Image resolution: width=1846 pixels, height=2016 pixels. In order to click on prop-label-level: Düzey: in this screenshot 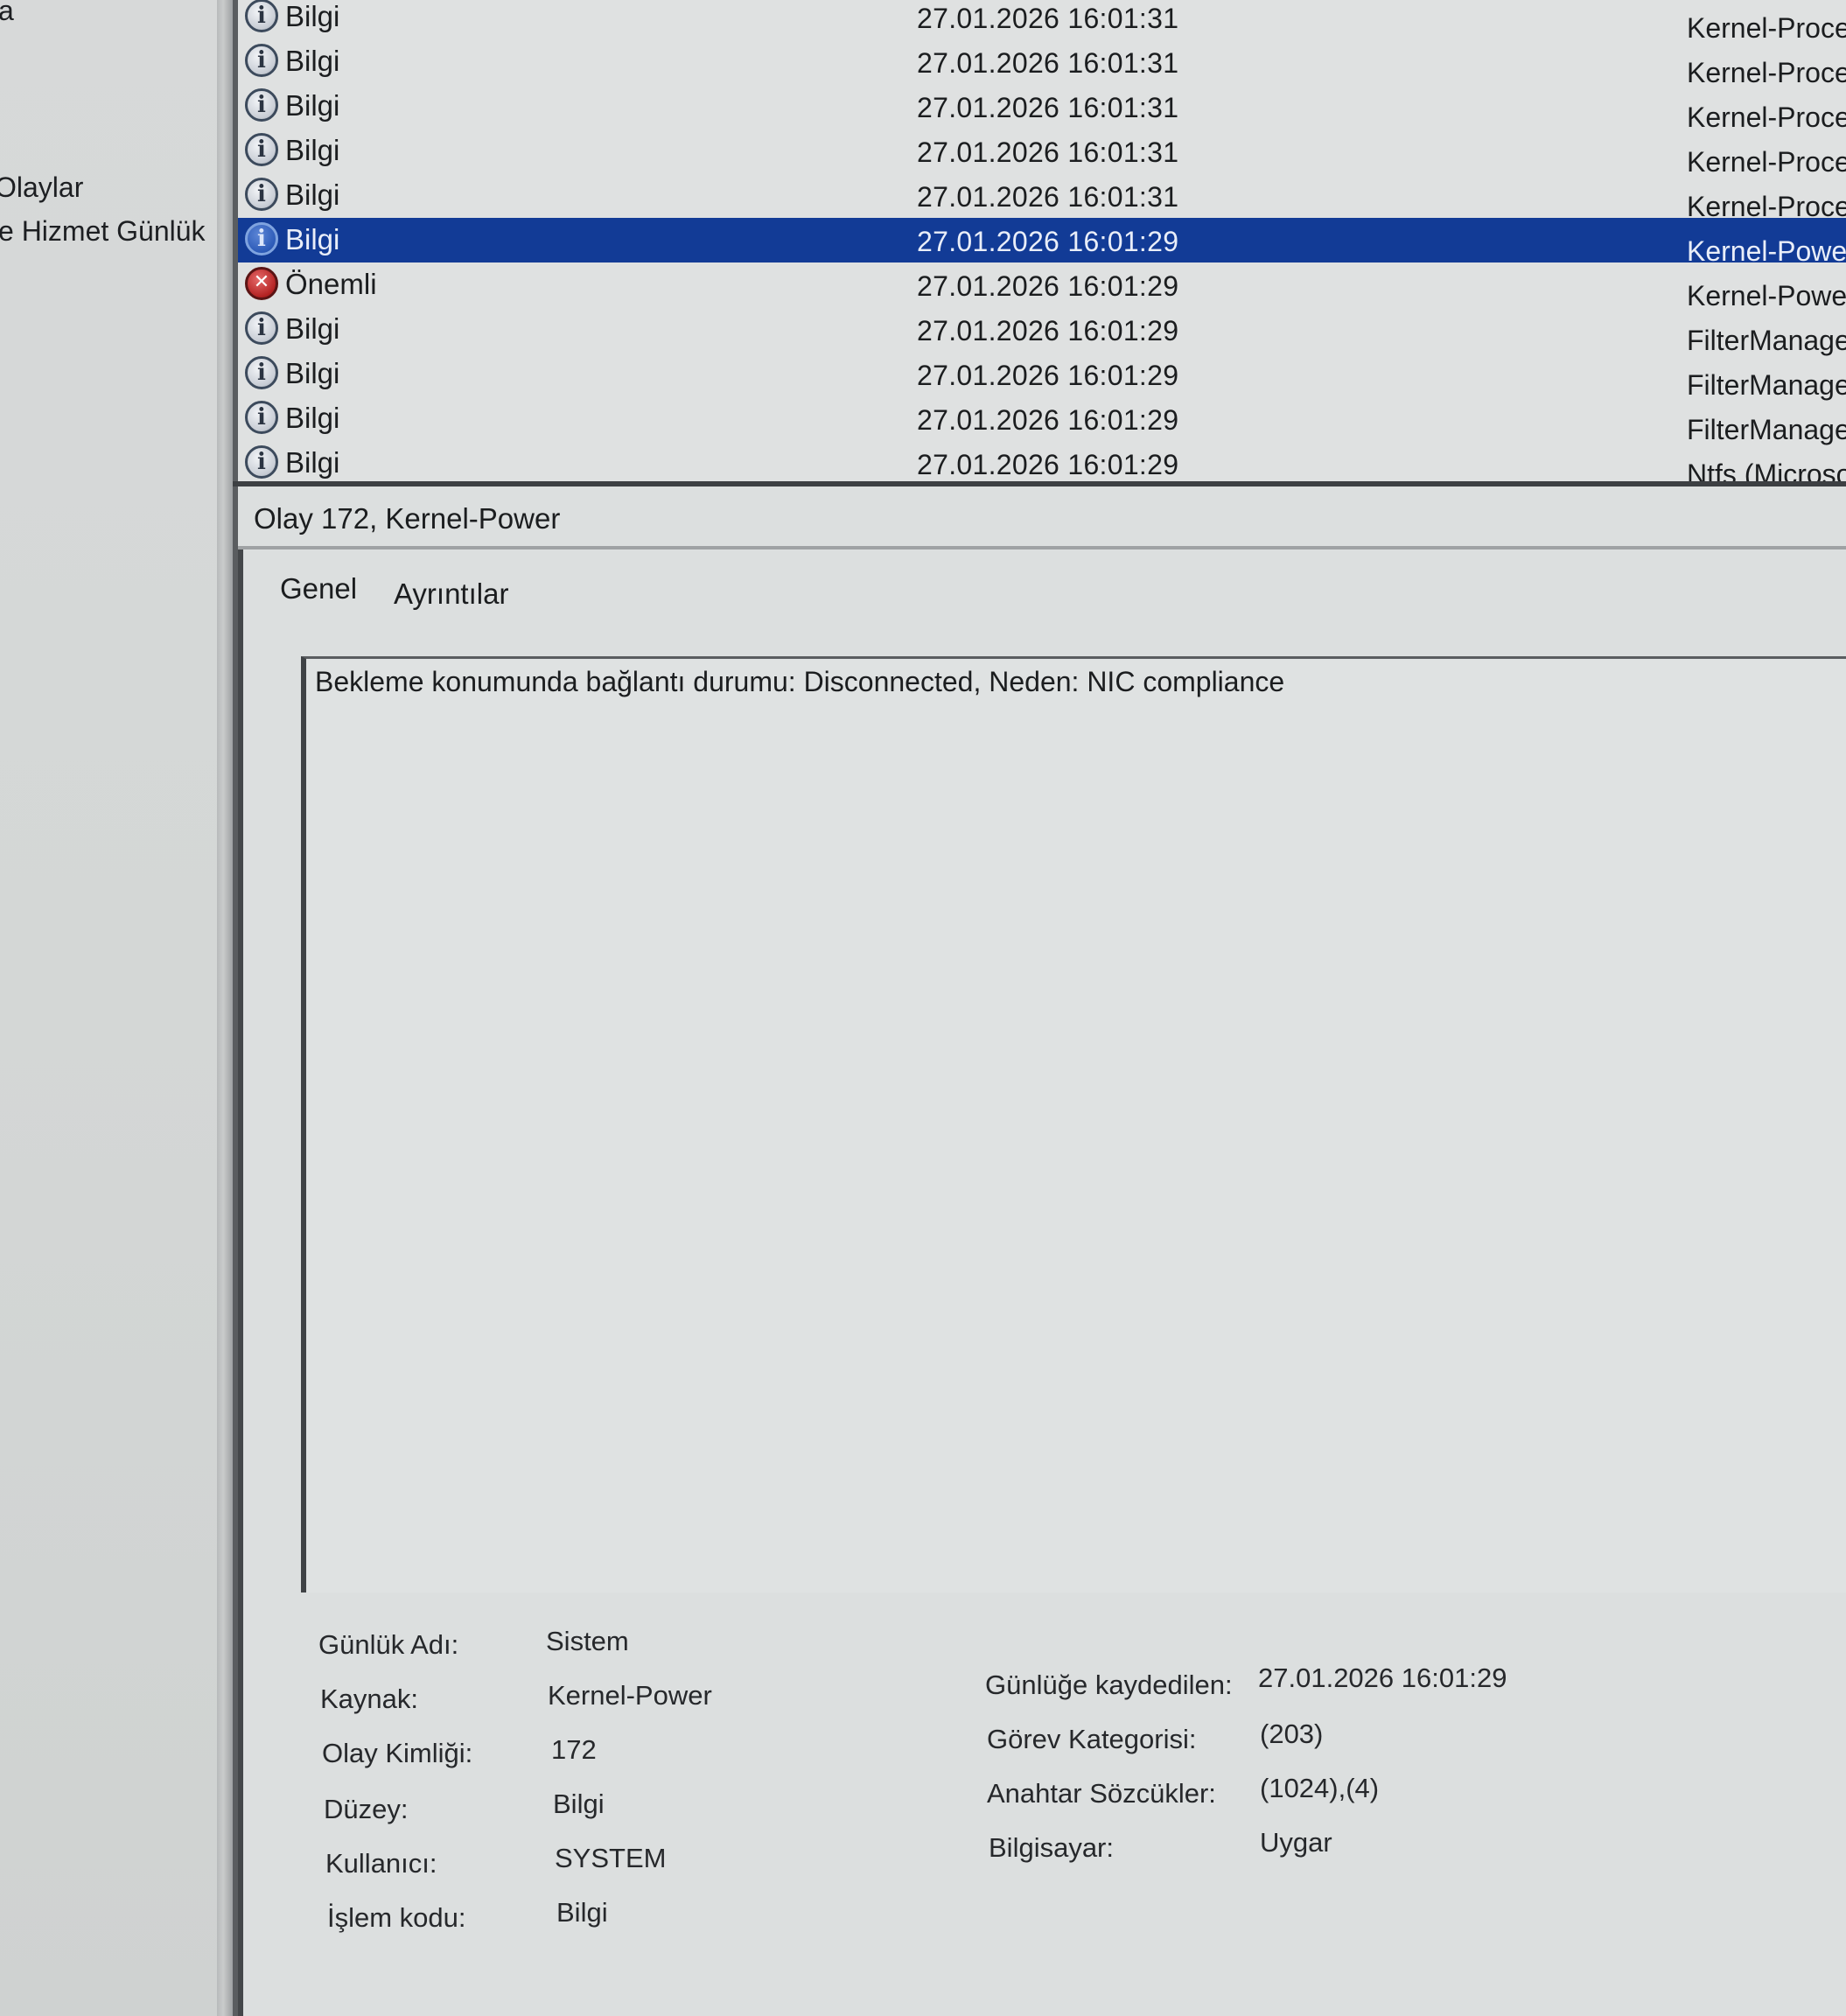, I will do `click(366, 1809)`.